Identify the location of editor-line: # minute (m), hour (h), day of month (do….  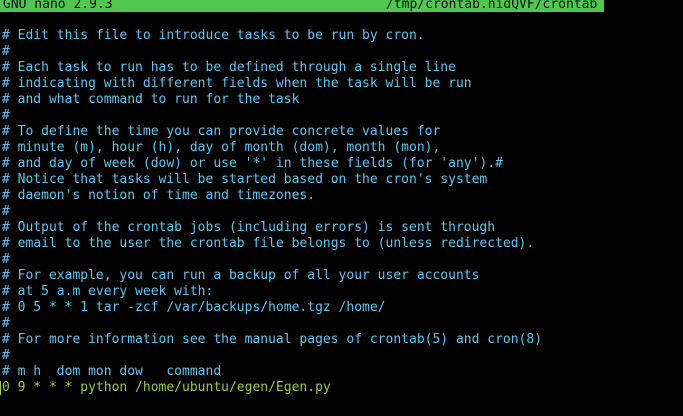
(342, 148).